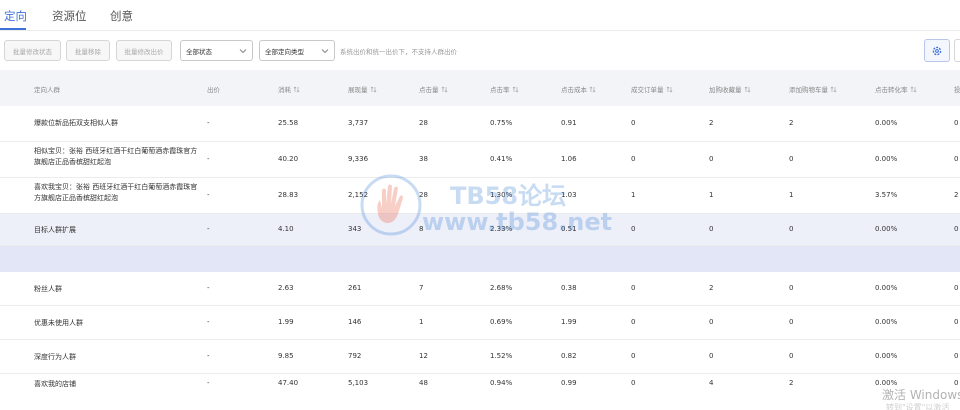  I want to click on windows-activation-text: 激活 Windows, so click(921, 395).